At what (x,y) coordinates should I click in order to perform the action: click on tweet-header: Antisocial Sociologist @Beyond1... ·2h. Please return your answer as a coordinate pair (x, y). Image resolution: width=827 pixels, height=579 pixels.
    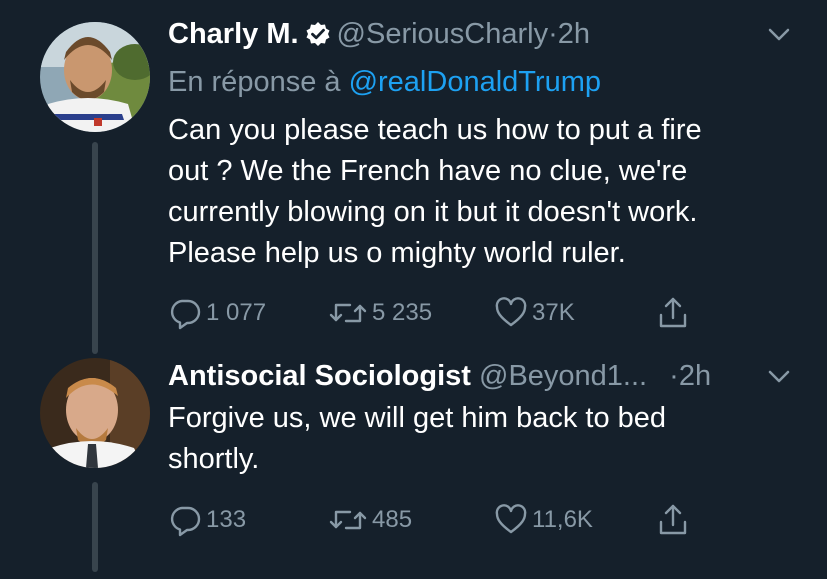
    Looking at the image, I should click on (439, 376).